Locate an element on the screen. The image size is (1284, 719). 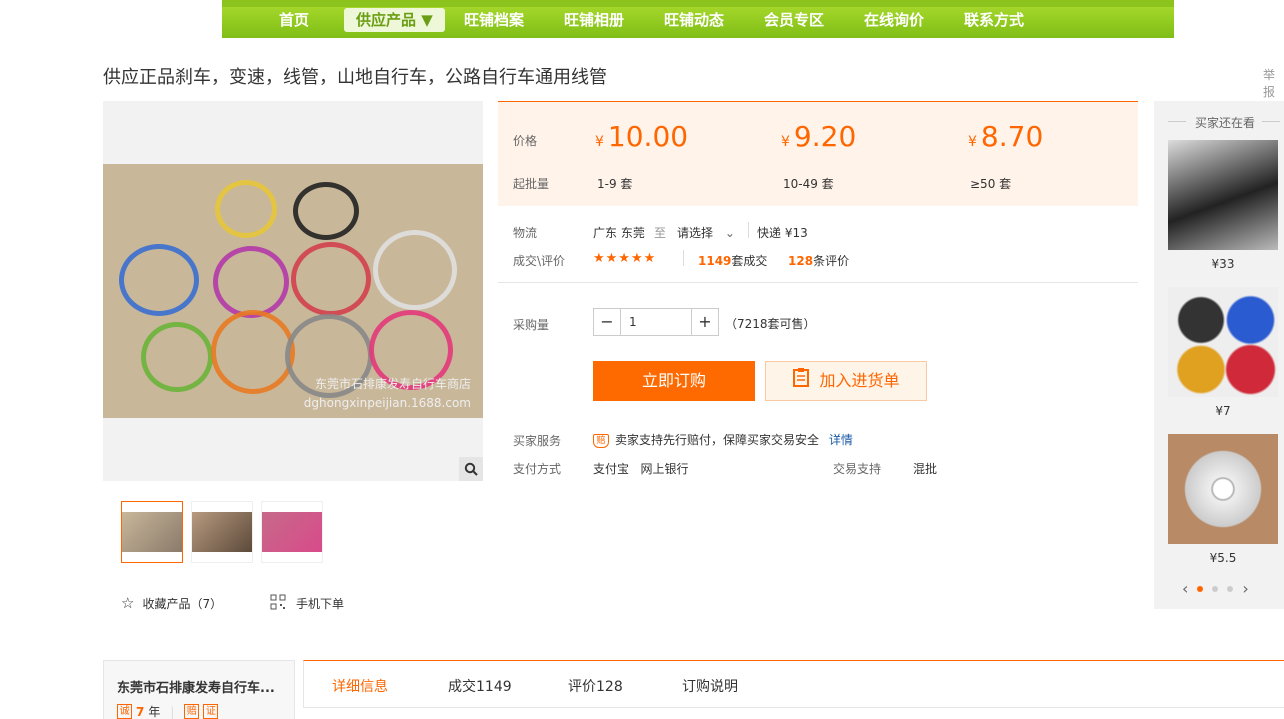
service-text: 卖家支持先行赔付，保障买家交易安全 is located at coordinates (717, 440).